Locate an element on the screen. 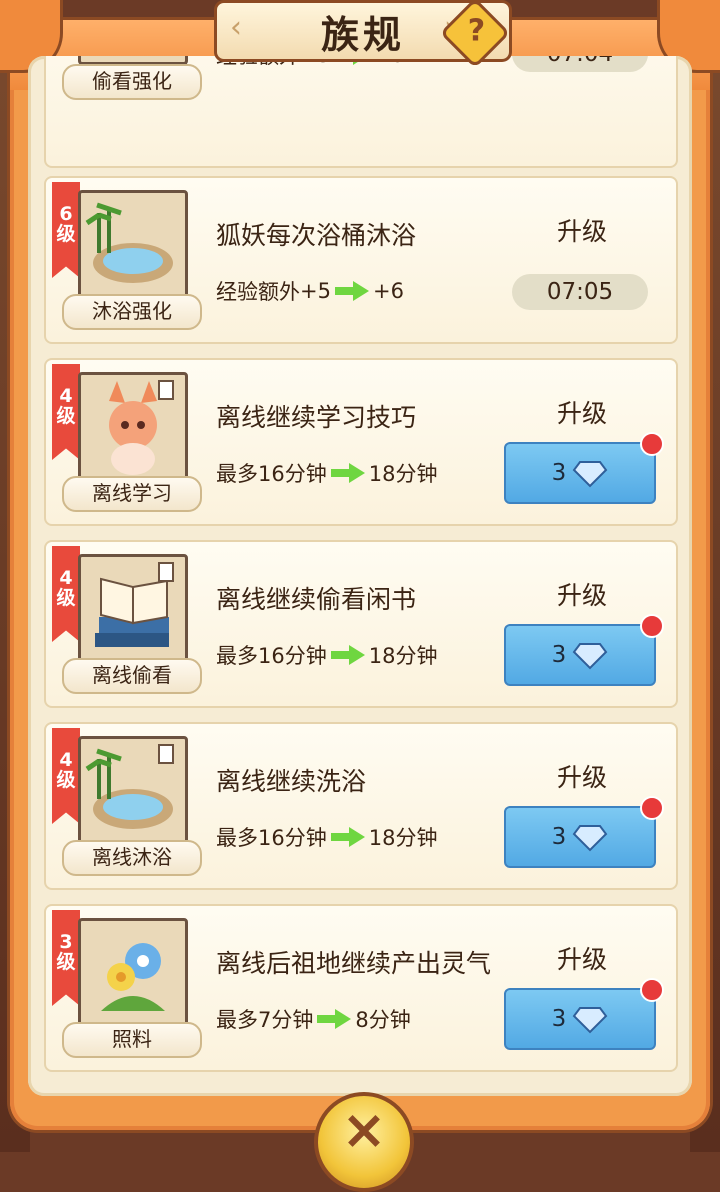  page-title: 族规 is located at coordinates (362, 34).